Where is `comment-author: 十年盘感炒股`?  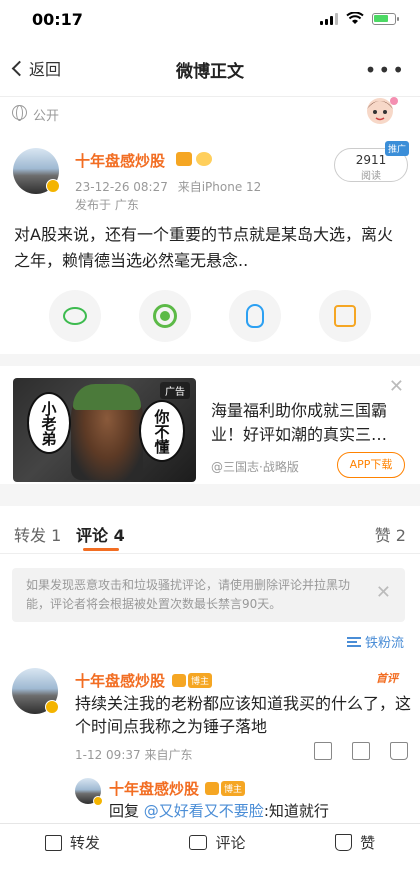 comment-author: 十年盘感炒股 is located at coordinates (120, 680).